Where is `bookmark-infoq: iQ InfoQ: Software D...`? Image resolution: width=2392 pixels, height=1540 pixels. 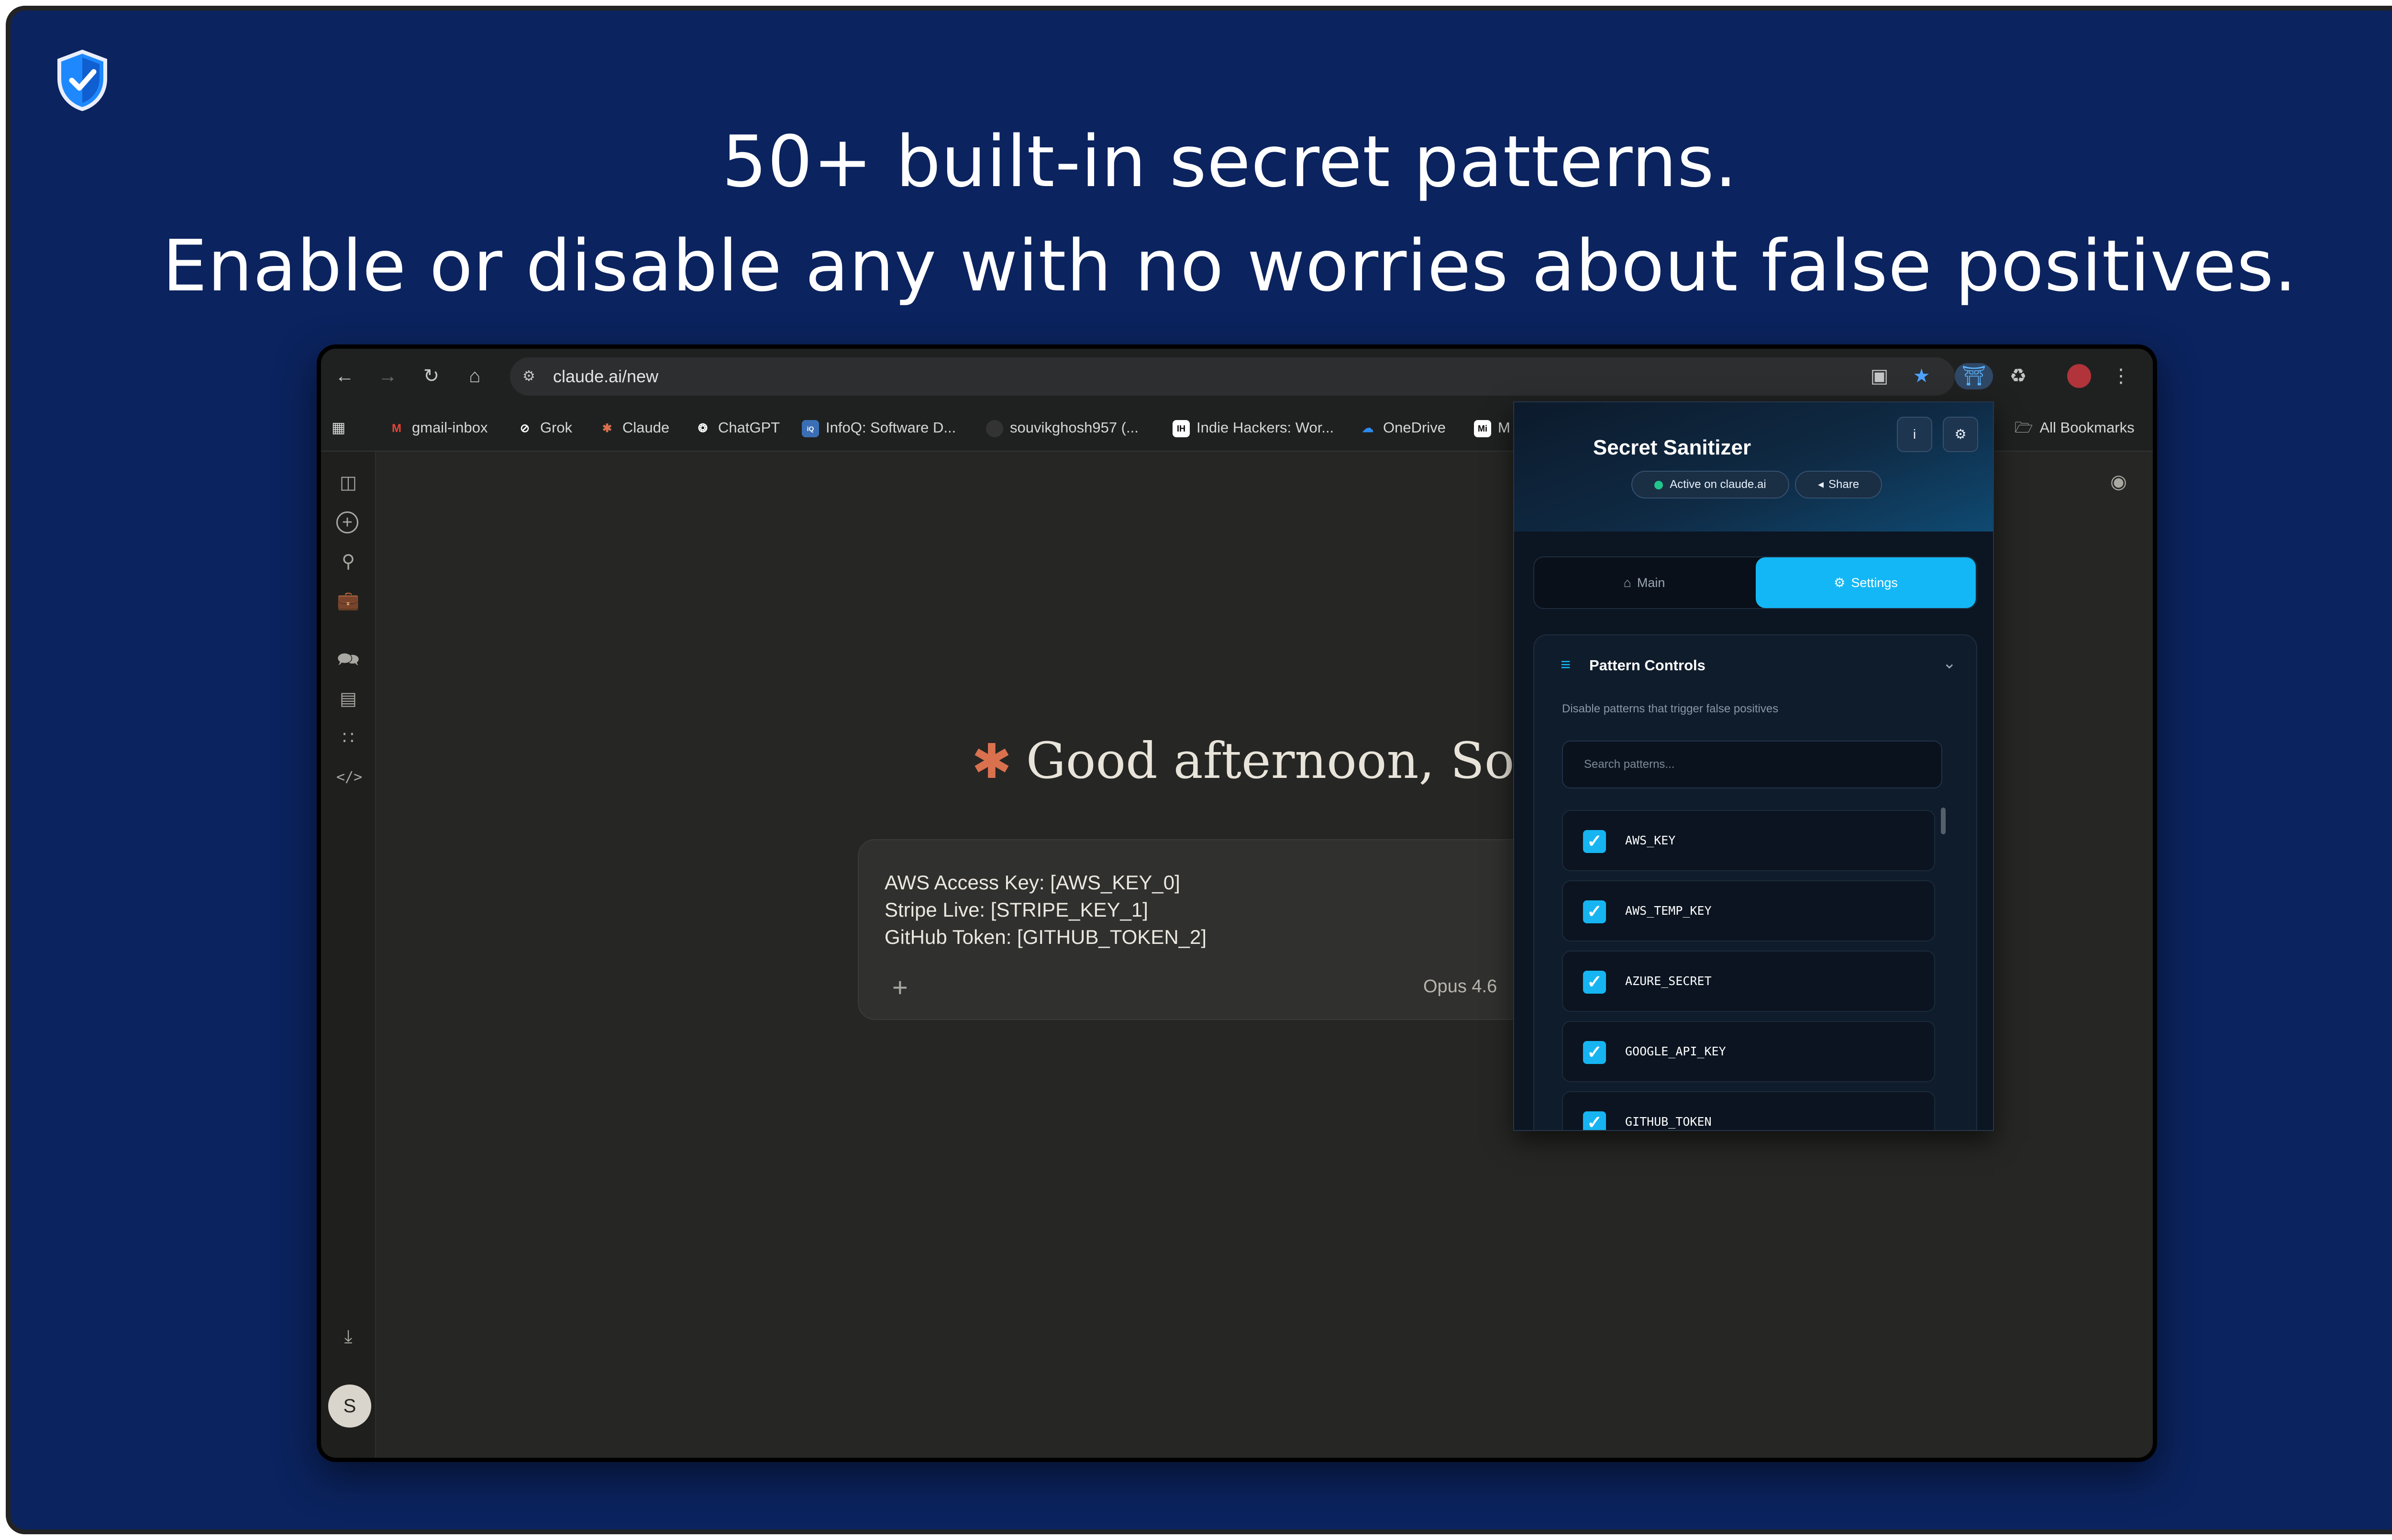
bookmark-infoq: iQ InfoQ: Software D... is located at coordinates (879, 428).